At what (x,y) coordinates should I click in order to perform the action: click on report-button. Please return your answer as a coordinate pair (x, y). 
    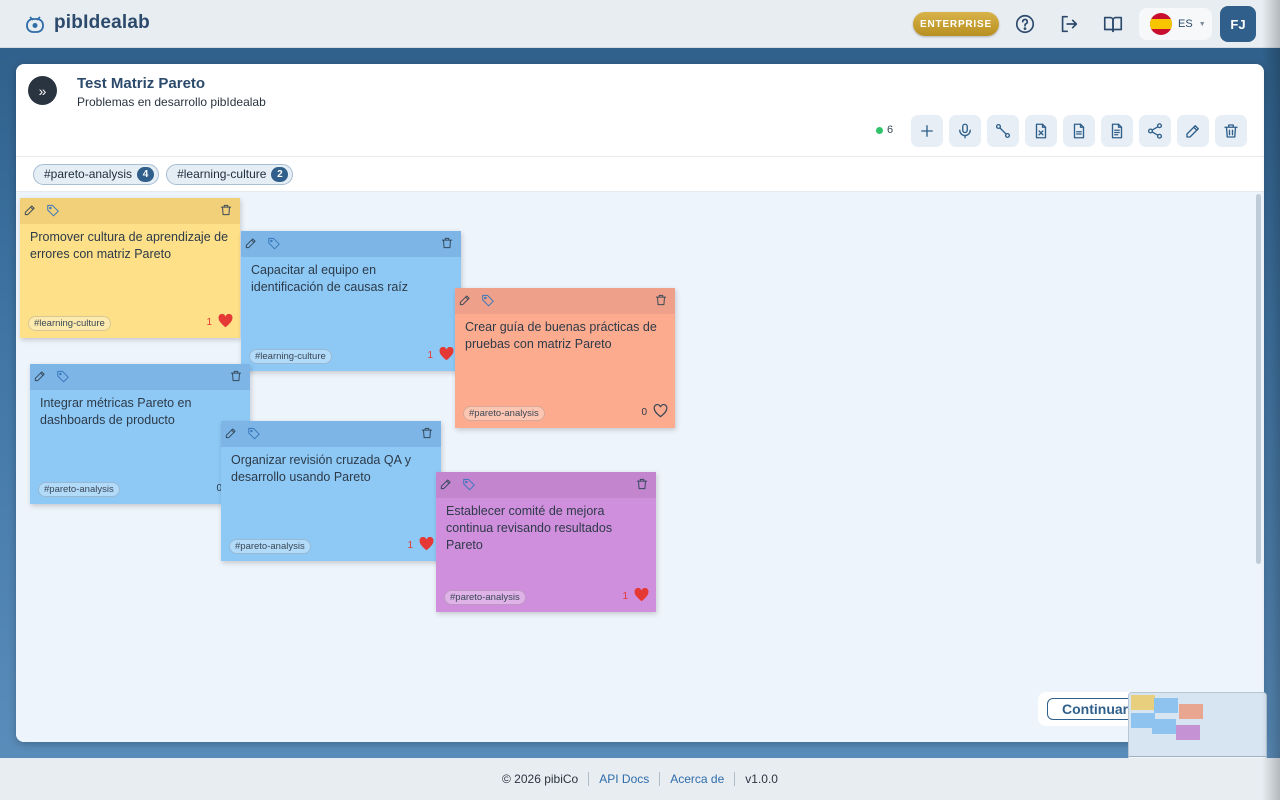
    Looking at the image, I should click on (1117, 131).